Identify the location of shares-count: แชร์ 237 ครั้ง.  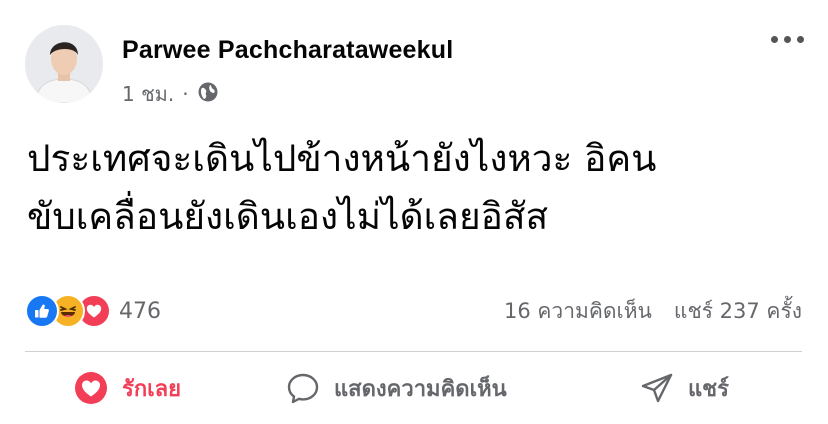
(738, 311).